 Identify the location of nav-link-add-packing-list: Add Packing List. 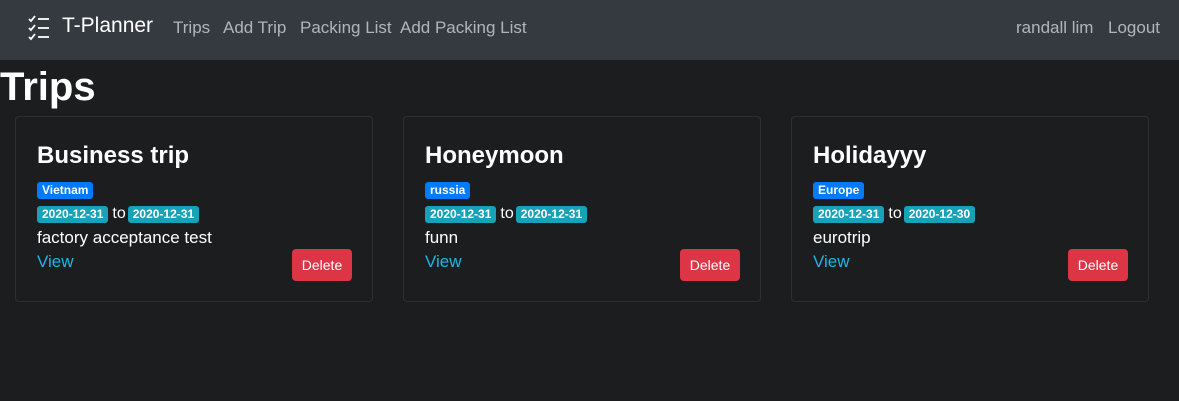
(463, 28).